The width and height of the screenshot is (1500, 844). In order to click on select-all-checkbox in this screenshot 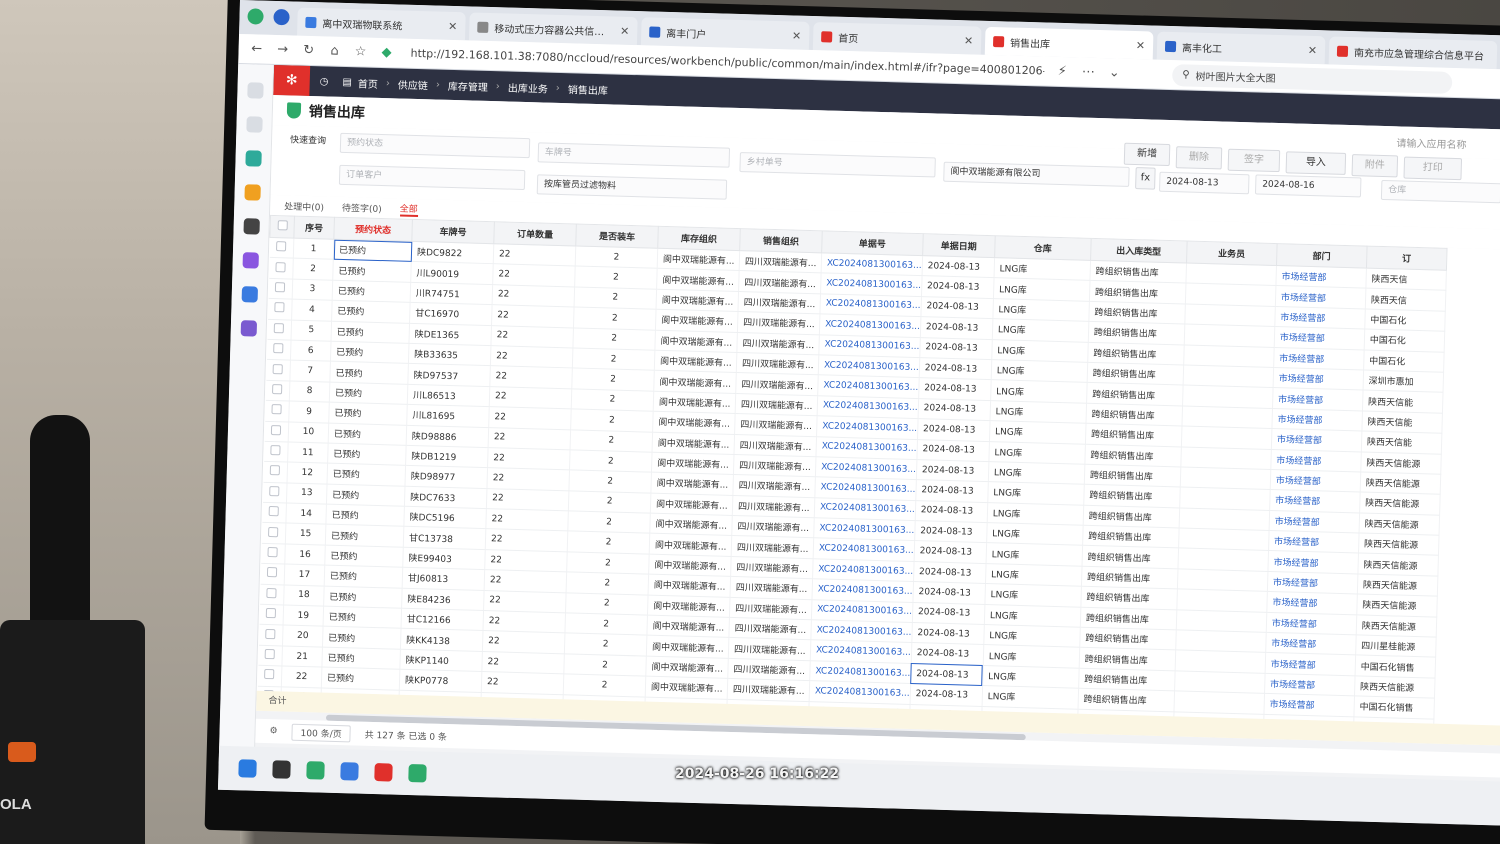, I will do `click(282, 227)`.